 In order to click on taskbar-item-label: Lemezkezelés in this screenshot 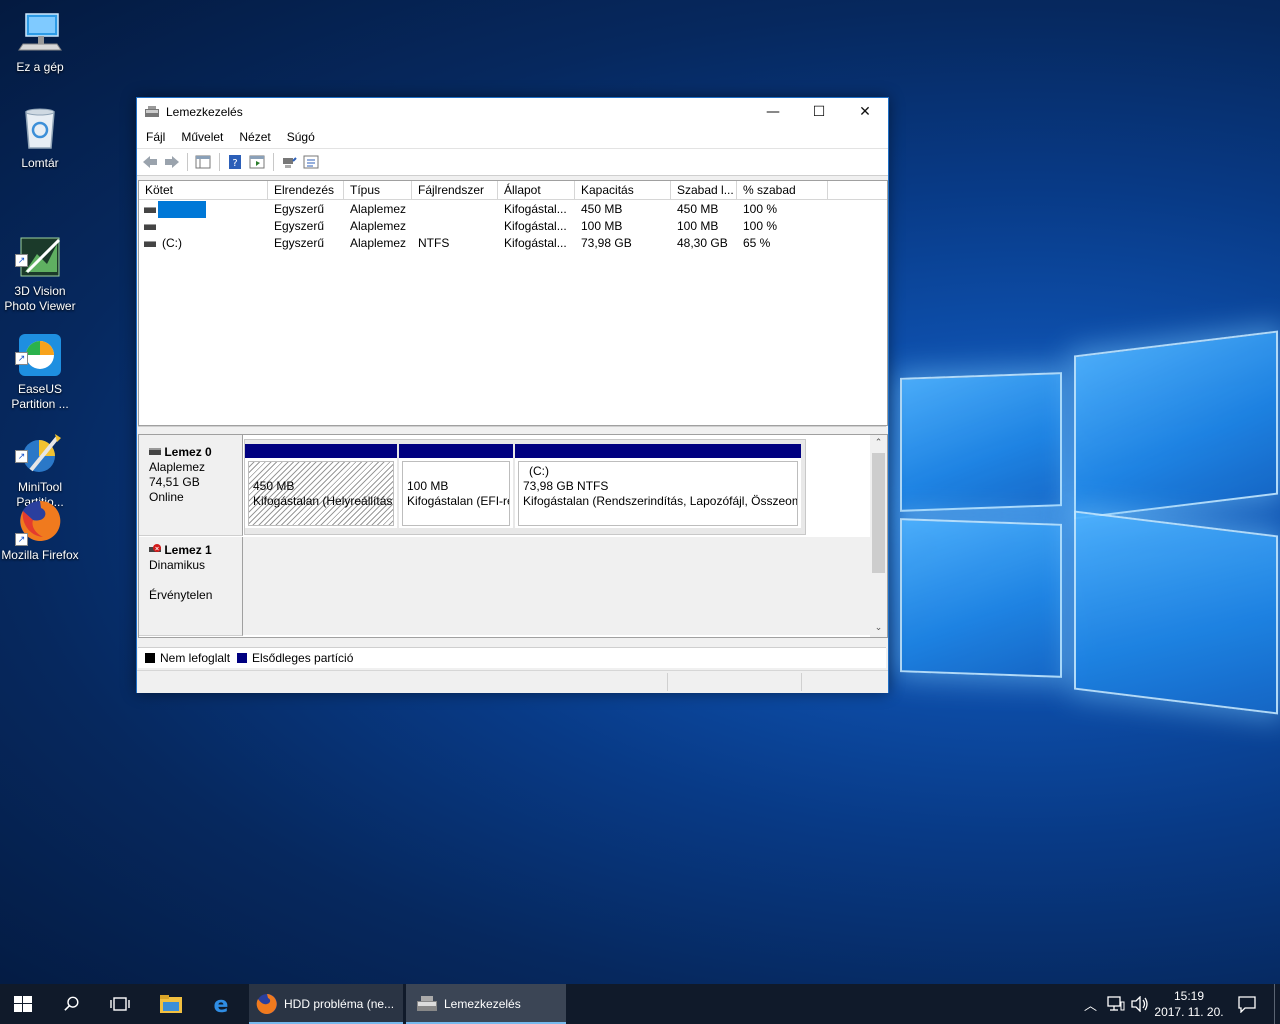, I will do `click(482, 1004)`.